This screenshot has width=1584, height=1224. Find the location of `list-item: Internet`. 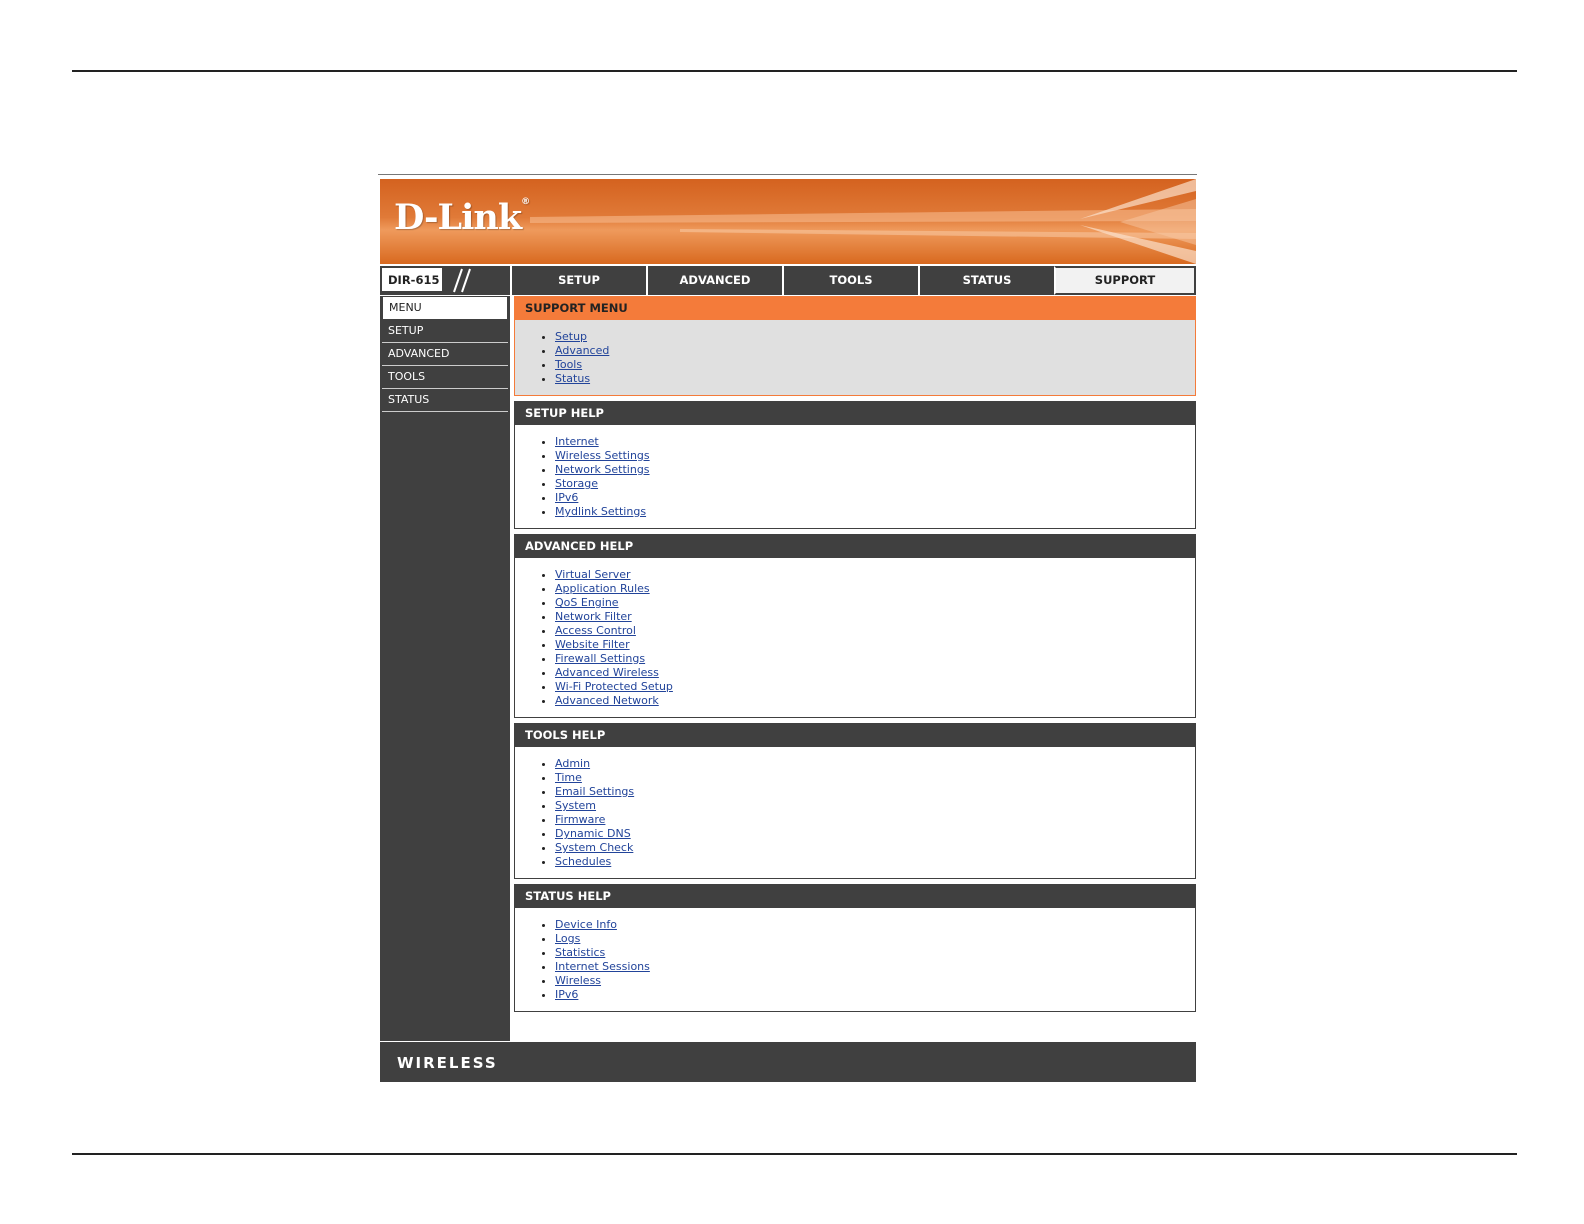

list-item: Internet is located at coordinates (875, 442).